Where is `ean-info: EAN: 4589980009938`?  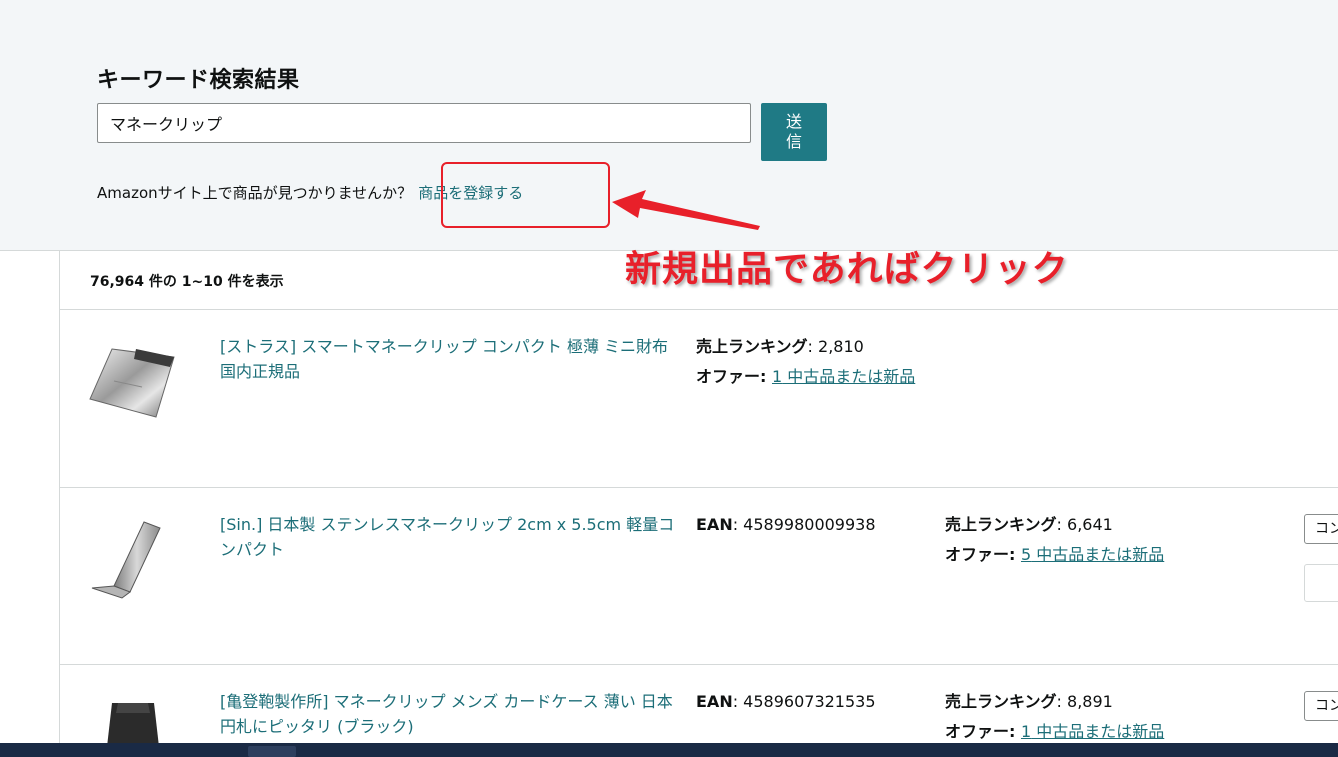
ean-info: EAN: 4589980009938 is located at coordinates (786, 524).